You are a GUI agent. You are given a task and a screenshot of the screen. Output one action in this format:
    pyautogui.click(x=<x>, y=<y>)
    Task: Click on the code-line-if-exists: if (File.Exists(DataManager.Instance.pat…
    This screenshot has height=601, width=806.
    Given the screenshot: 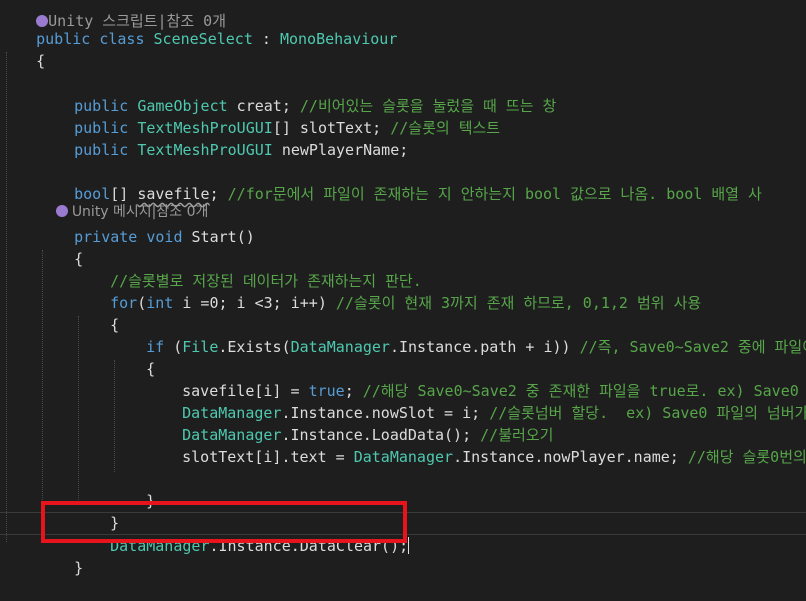 What is the action you would take?
    pyautogui.click(x=458, y=335)
    